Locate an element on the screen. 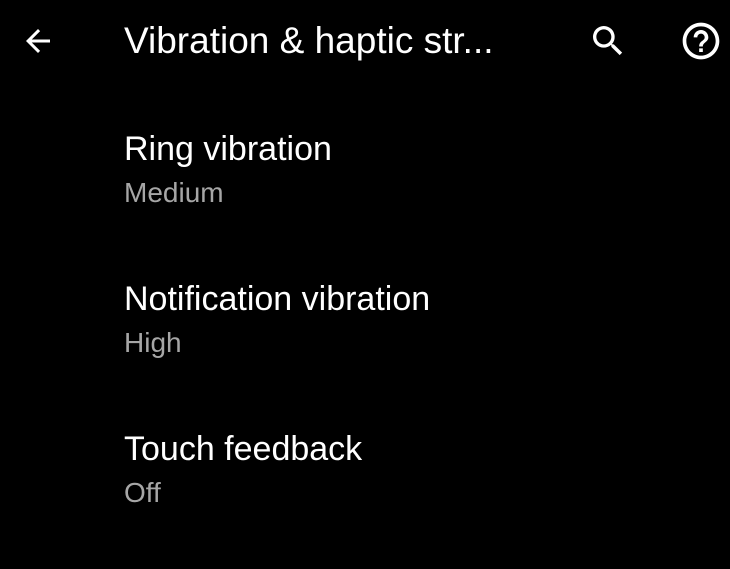  back-button is located at coordinates (38, 41).